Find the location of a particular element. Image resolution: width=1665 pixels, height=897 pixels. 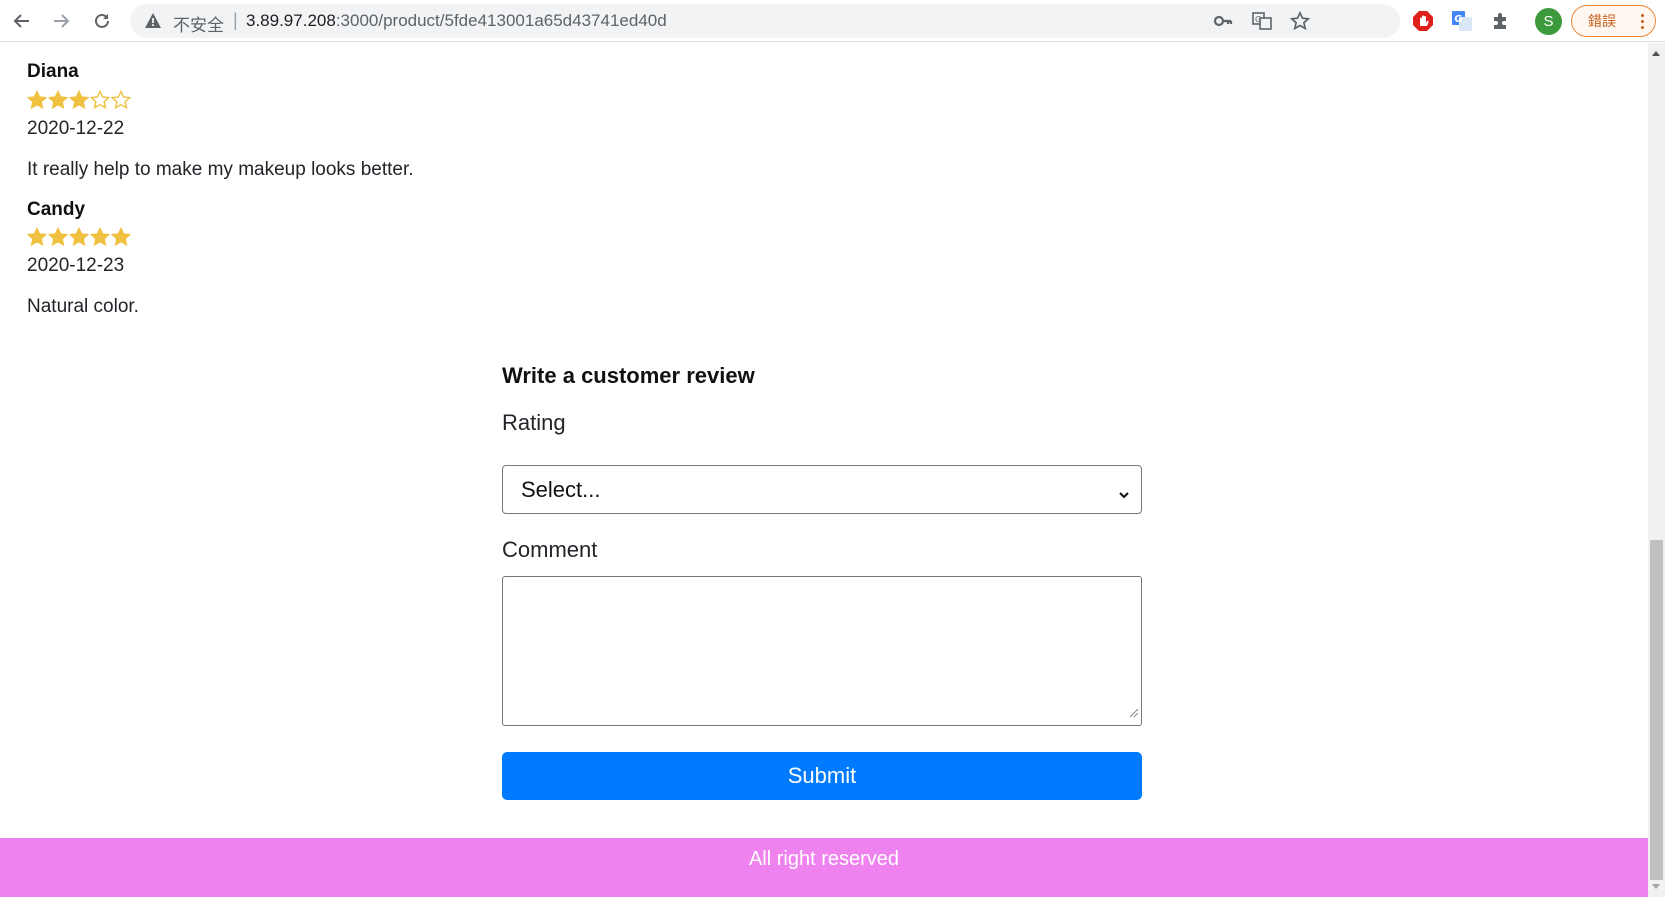

form-title: Write a customer review is located at coordinates (628, 375).